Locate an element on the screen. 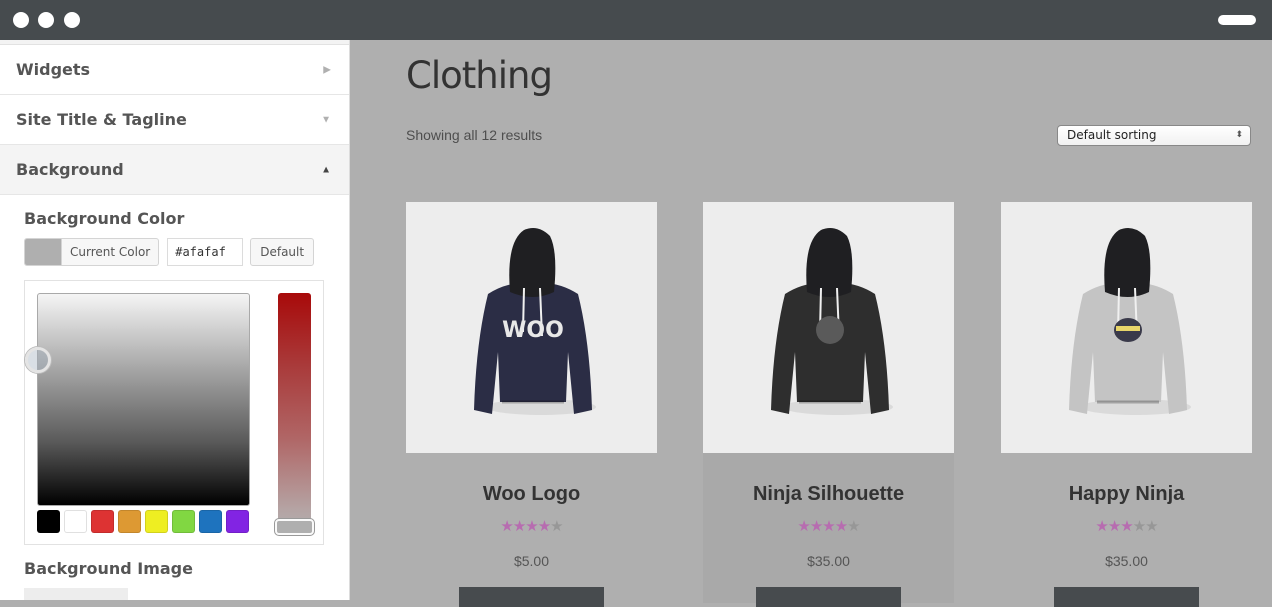 The image size is (1272, 607). current-color-label: Current Color is located at coordinates (109, 252).